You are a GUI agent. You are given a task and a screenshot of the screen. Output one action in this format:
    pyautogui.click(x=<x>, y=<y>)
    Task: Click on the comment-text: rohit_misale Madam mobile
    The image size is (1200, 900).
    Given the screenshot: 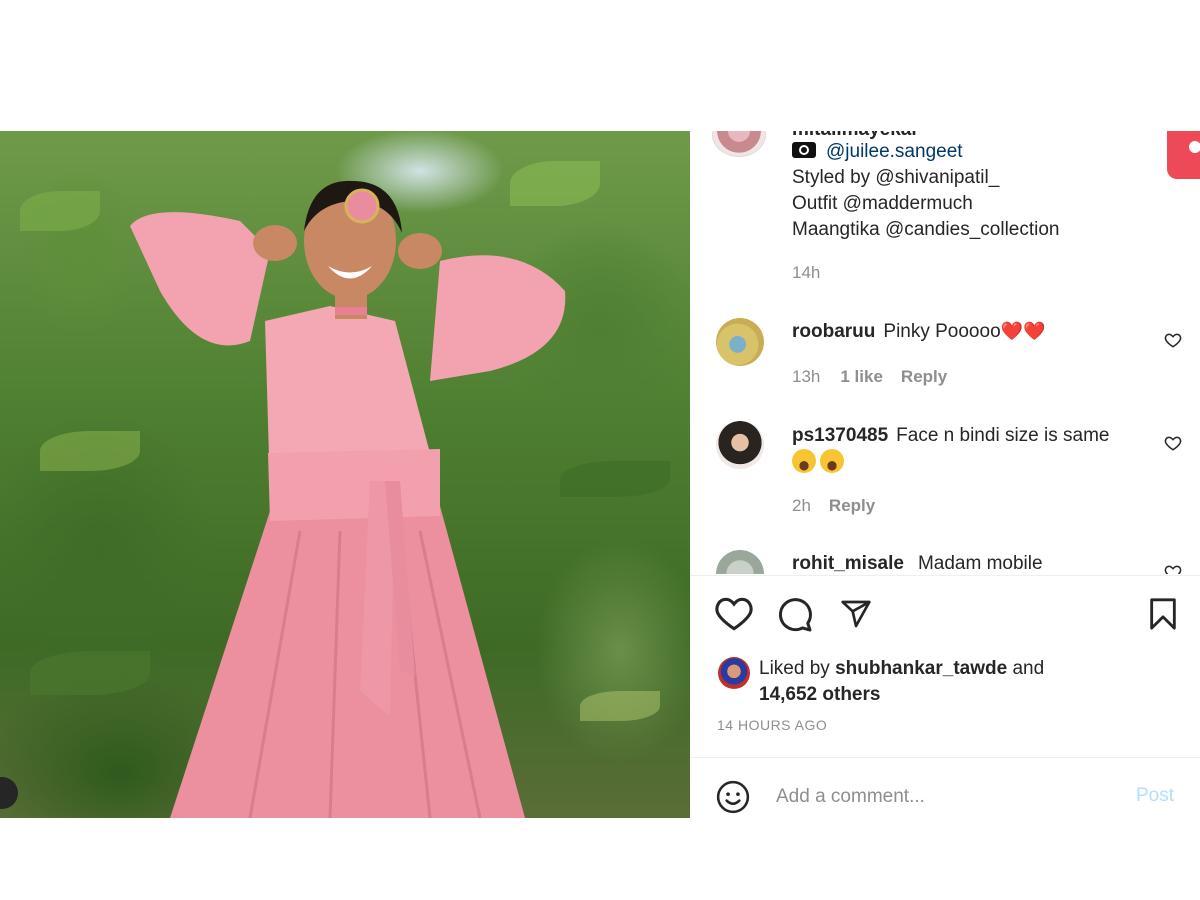 What is the action you would take?
    pyautogui.click(x=917, y=563)
    